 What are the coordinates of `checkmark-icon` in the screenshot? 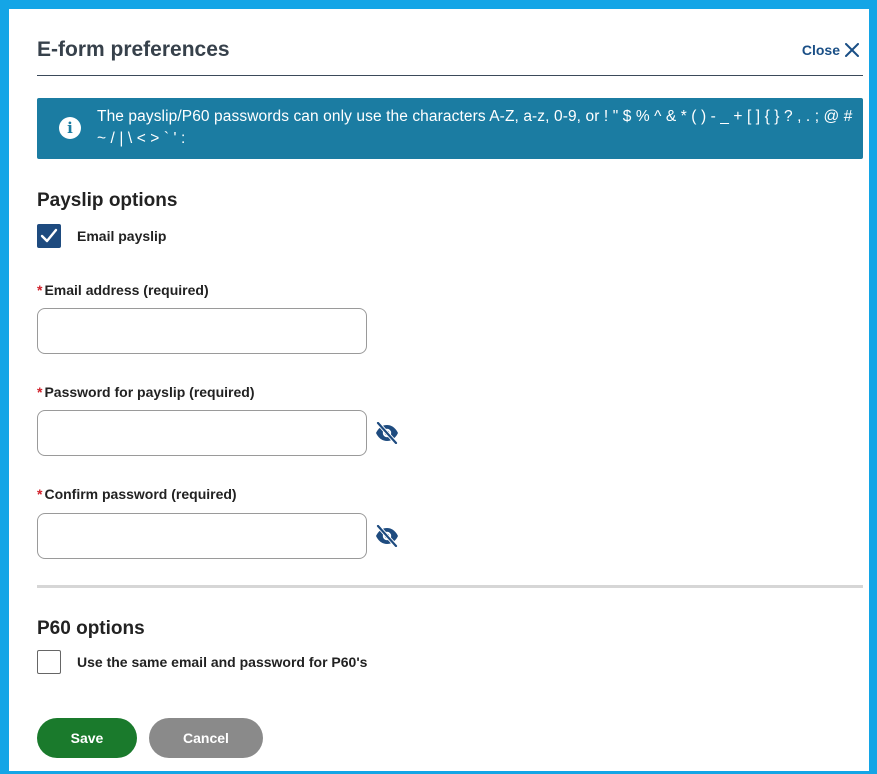 It's located at (49, 235).